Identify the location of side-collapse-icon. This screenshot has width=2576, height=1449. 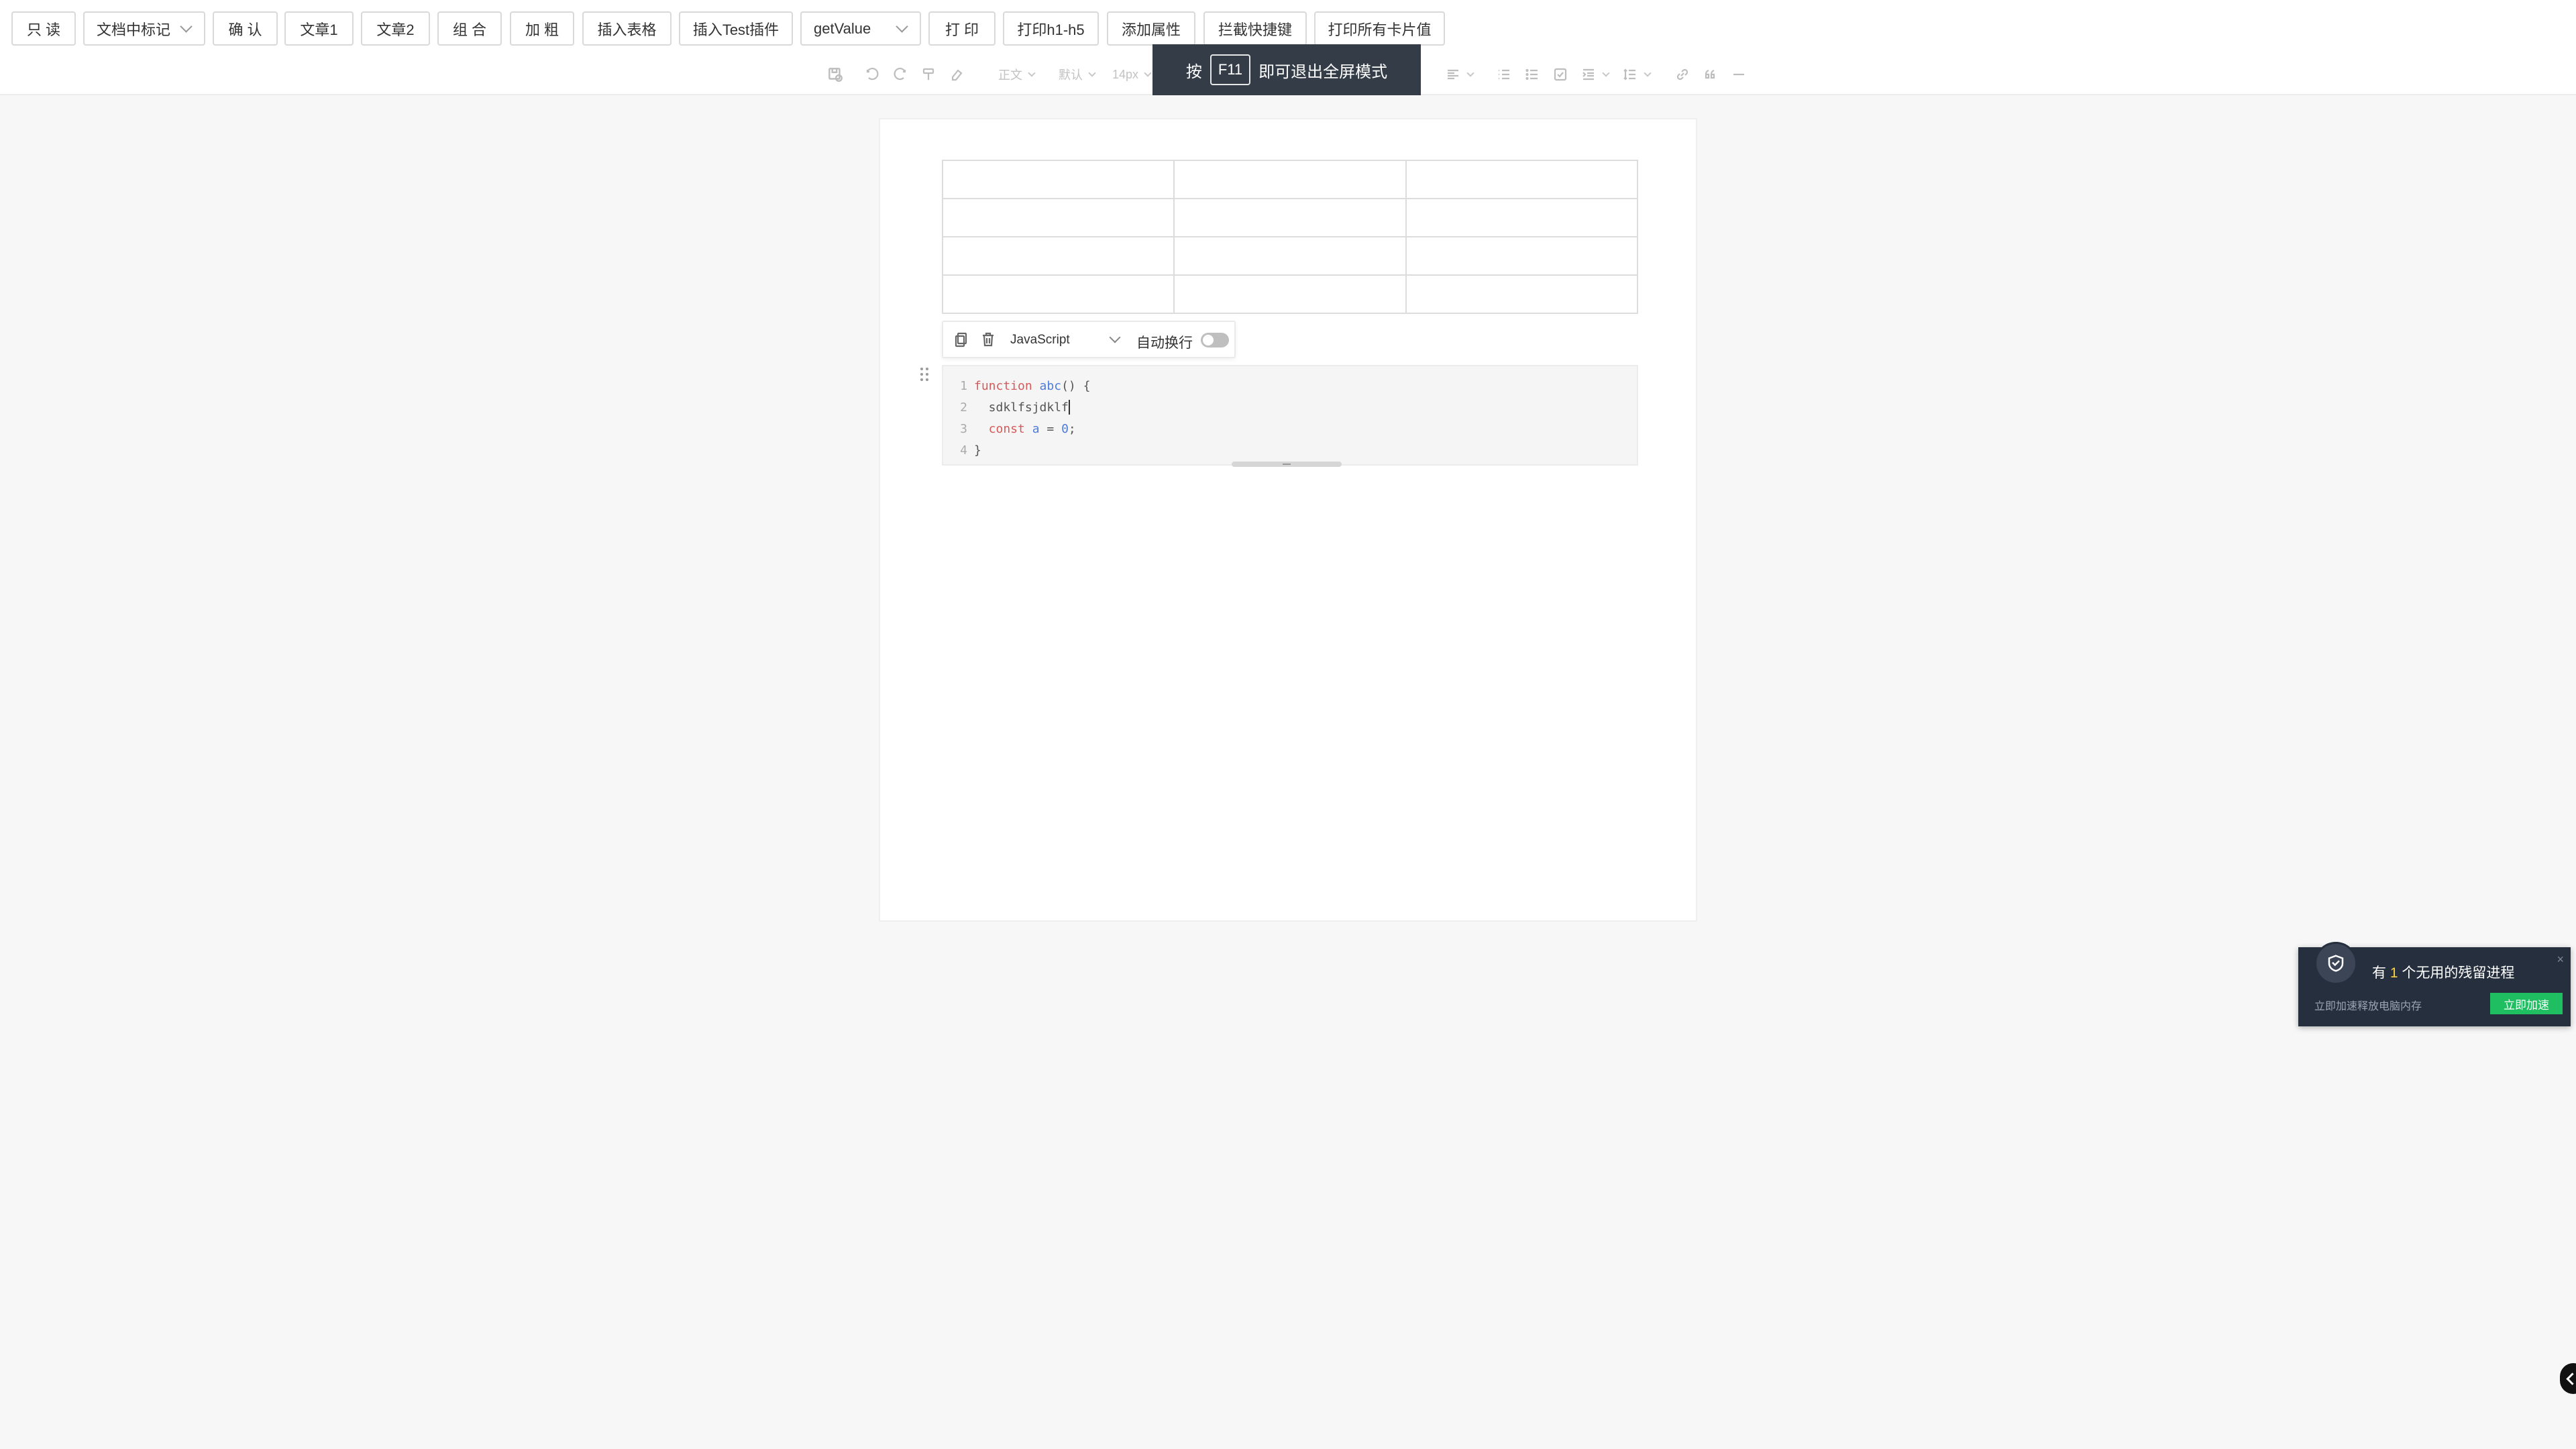
(2568, 1378).